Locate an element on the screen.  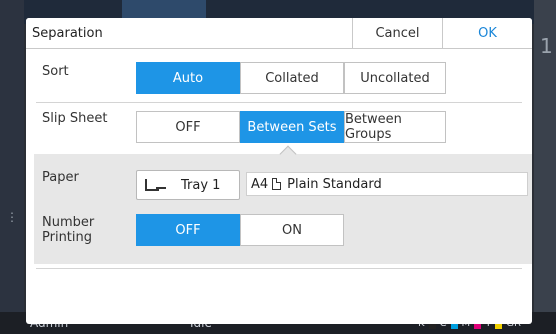
dialog-title: Separation is located at coordinates (67, 33).